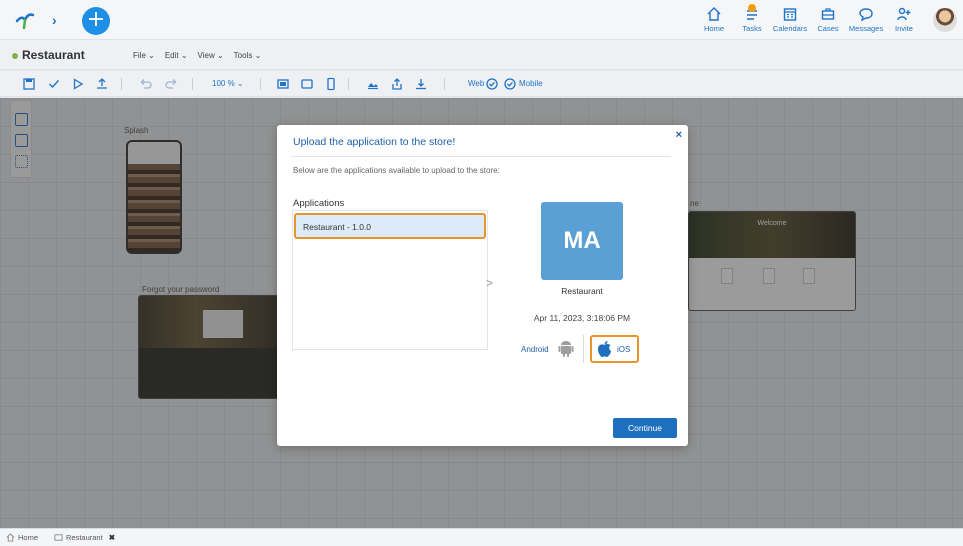 The image size is (963, 546). Describe the element at coordinates (171, 84) in the screenshot. I see `redo-icon` at that location.